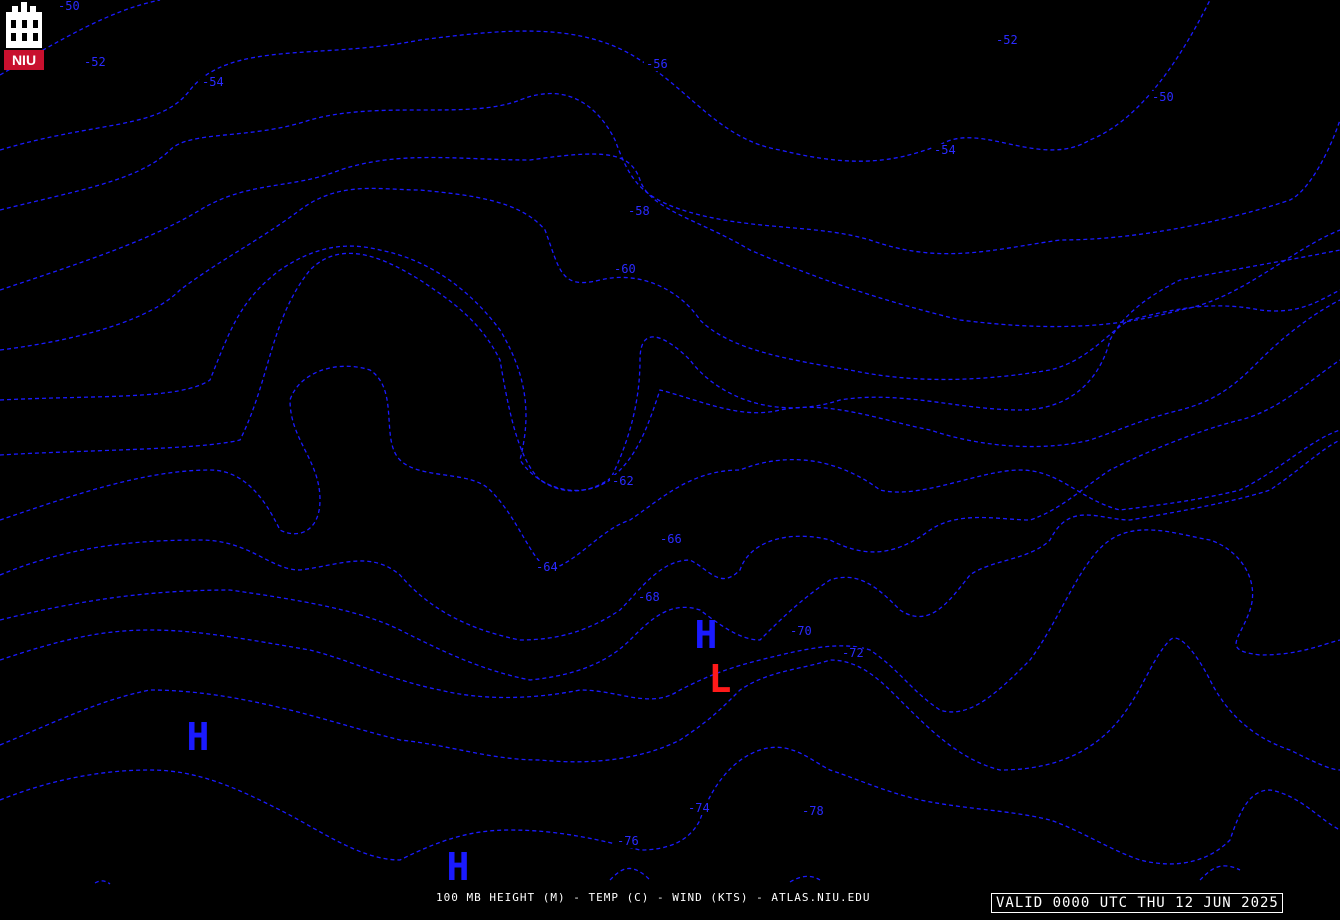  I want to click on contour-label: -76, so click(628, 841).